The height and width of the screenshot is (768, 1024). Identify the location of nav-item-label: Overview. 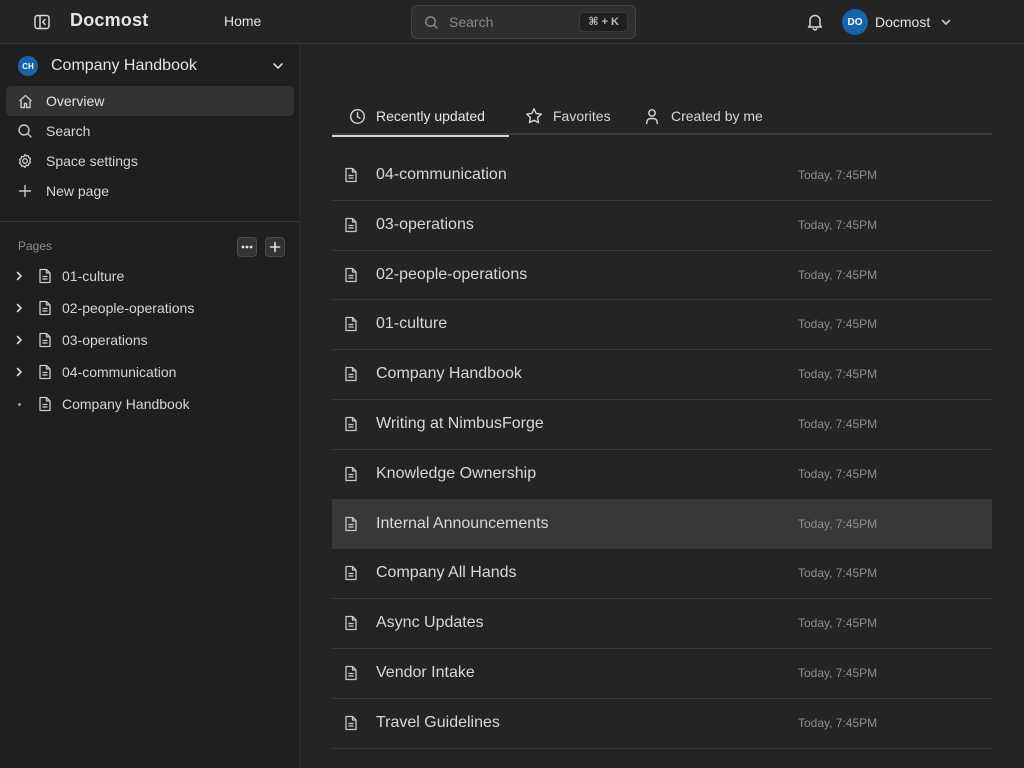
(75, 101).